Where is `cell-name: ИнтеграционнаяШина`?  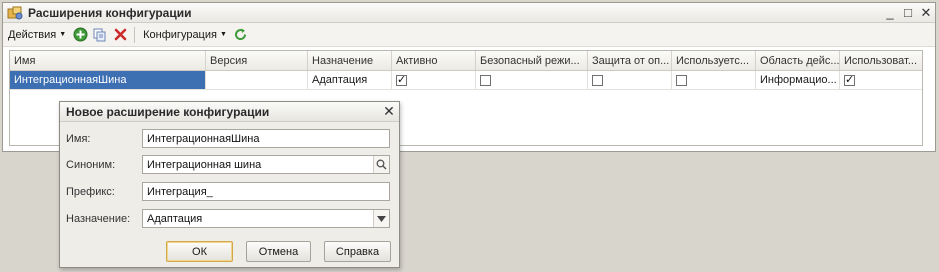 cell-name: ИнтеграционнаяШина is located at coordinates (108, 80).